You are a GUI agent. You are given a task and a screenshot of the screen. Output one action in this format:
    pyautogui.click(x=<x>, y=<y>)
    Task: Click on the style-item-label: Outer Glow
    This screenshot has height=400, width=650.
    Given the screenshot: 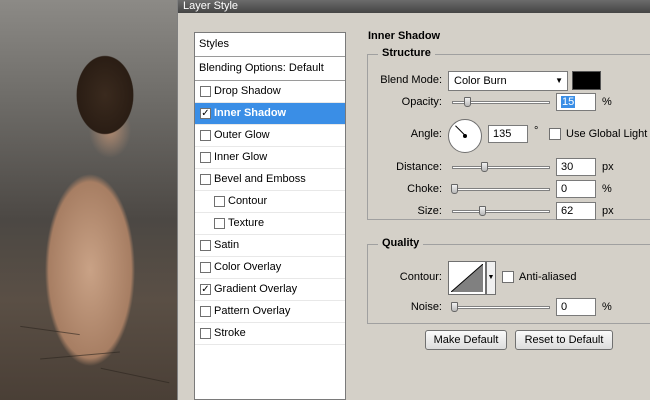 What is the action you would take?
    pyautogui.click(x=242, y=135)
    